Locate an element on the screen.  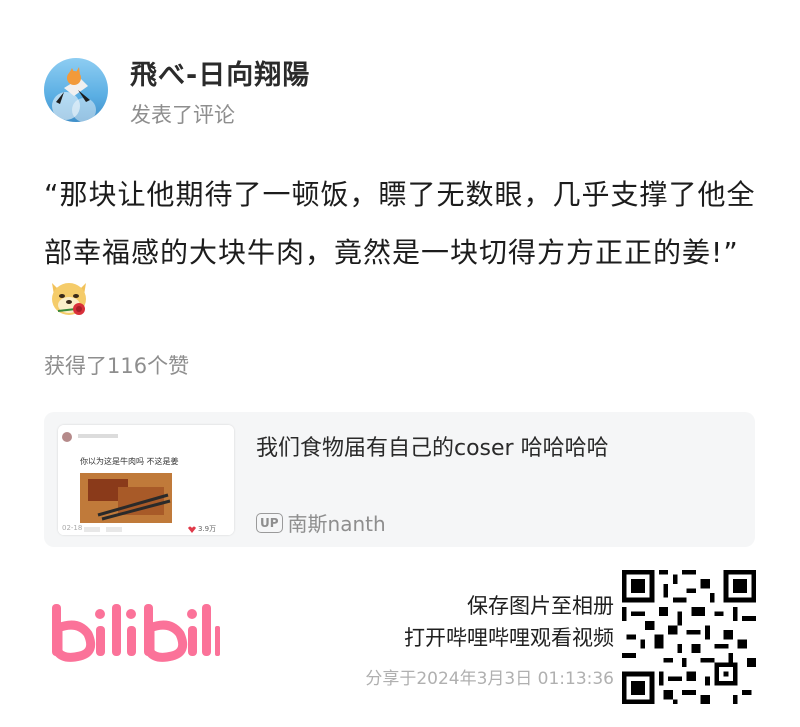
uploader: UP 南斯nanth is located at coordinates (321, 522).